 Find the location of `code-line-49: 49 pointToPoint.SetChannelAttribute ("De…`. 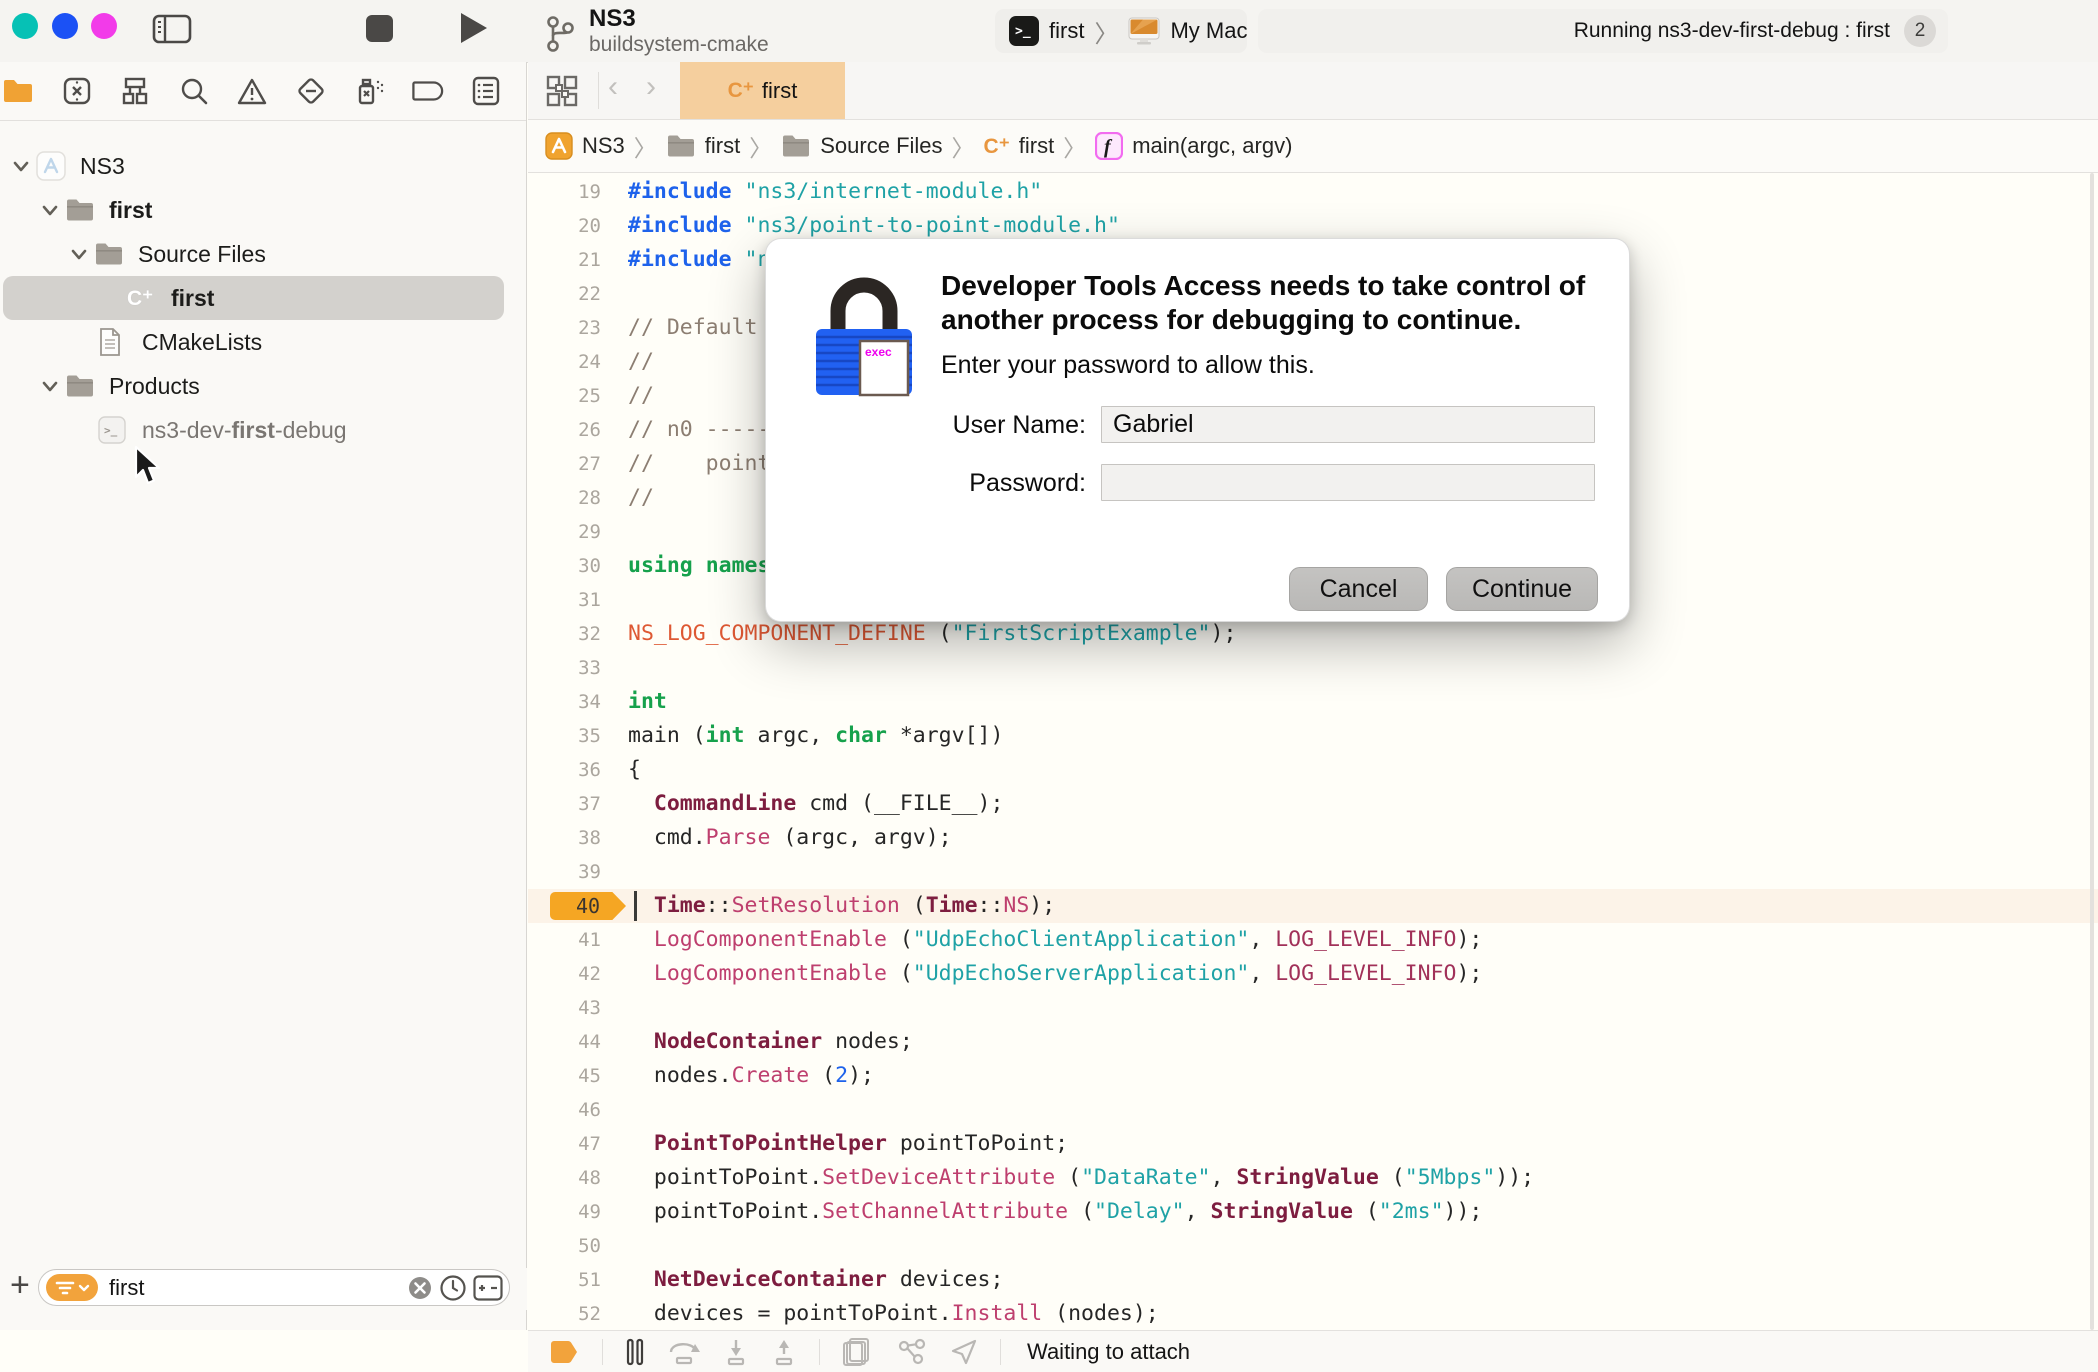

code-line-49: 49 pointToPoint.SetChannelAttribute ("De… is located at coordinates (1313, 1212).